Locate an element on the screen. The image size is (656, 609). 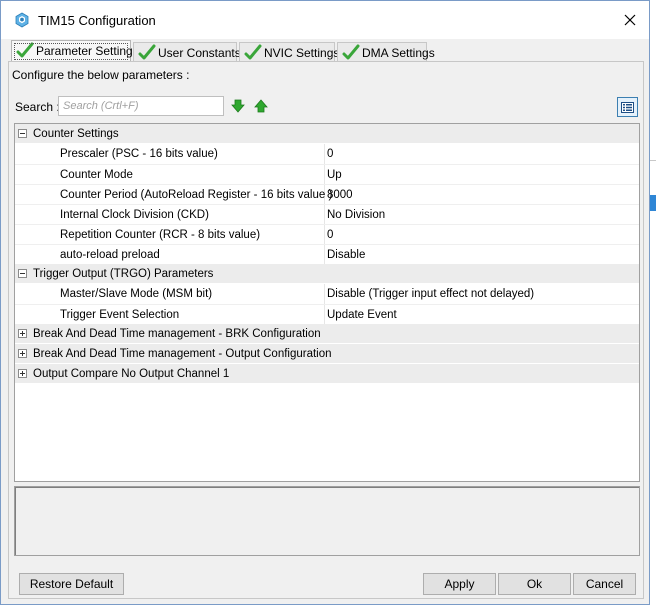
param-row: Prescaler (PSC - 16 bits value) 0 is located at coordinates (327, 154).